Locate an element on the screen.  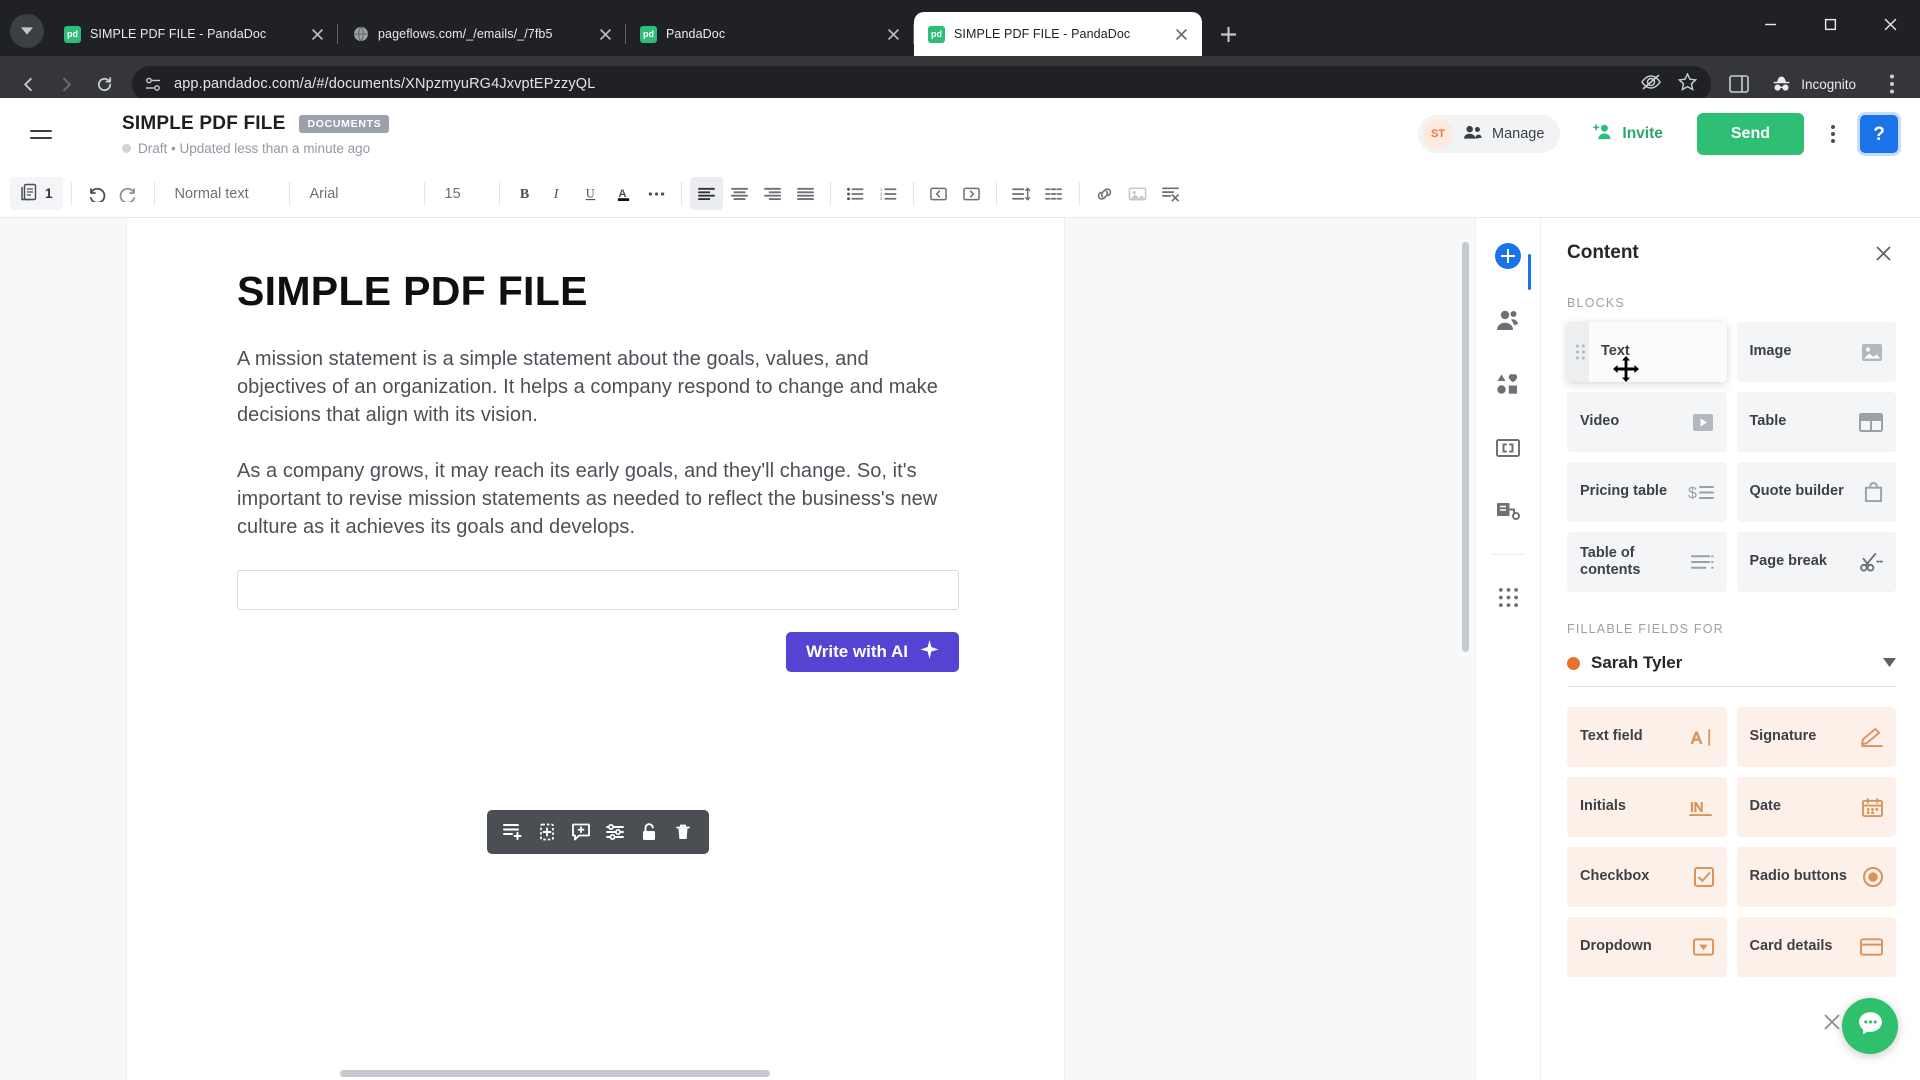
delete-block-icon is located at coordinates (683, 832).